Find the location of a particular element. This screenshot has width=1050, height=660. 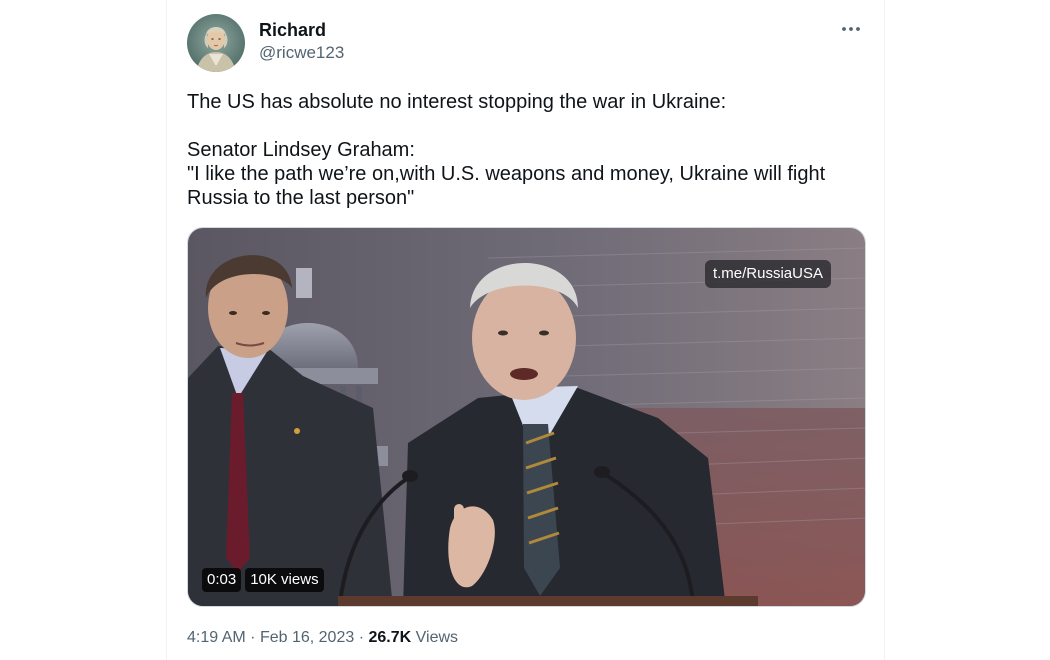

video-badges: 0:03 10K views is located at coordinates (263, 580).